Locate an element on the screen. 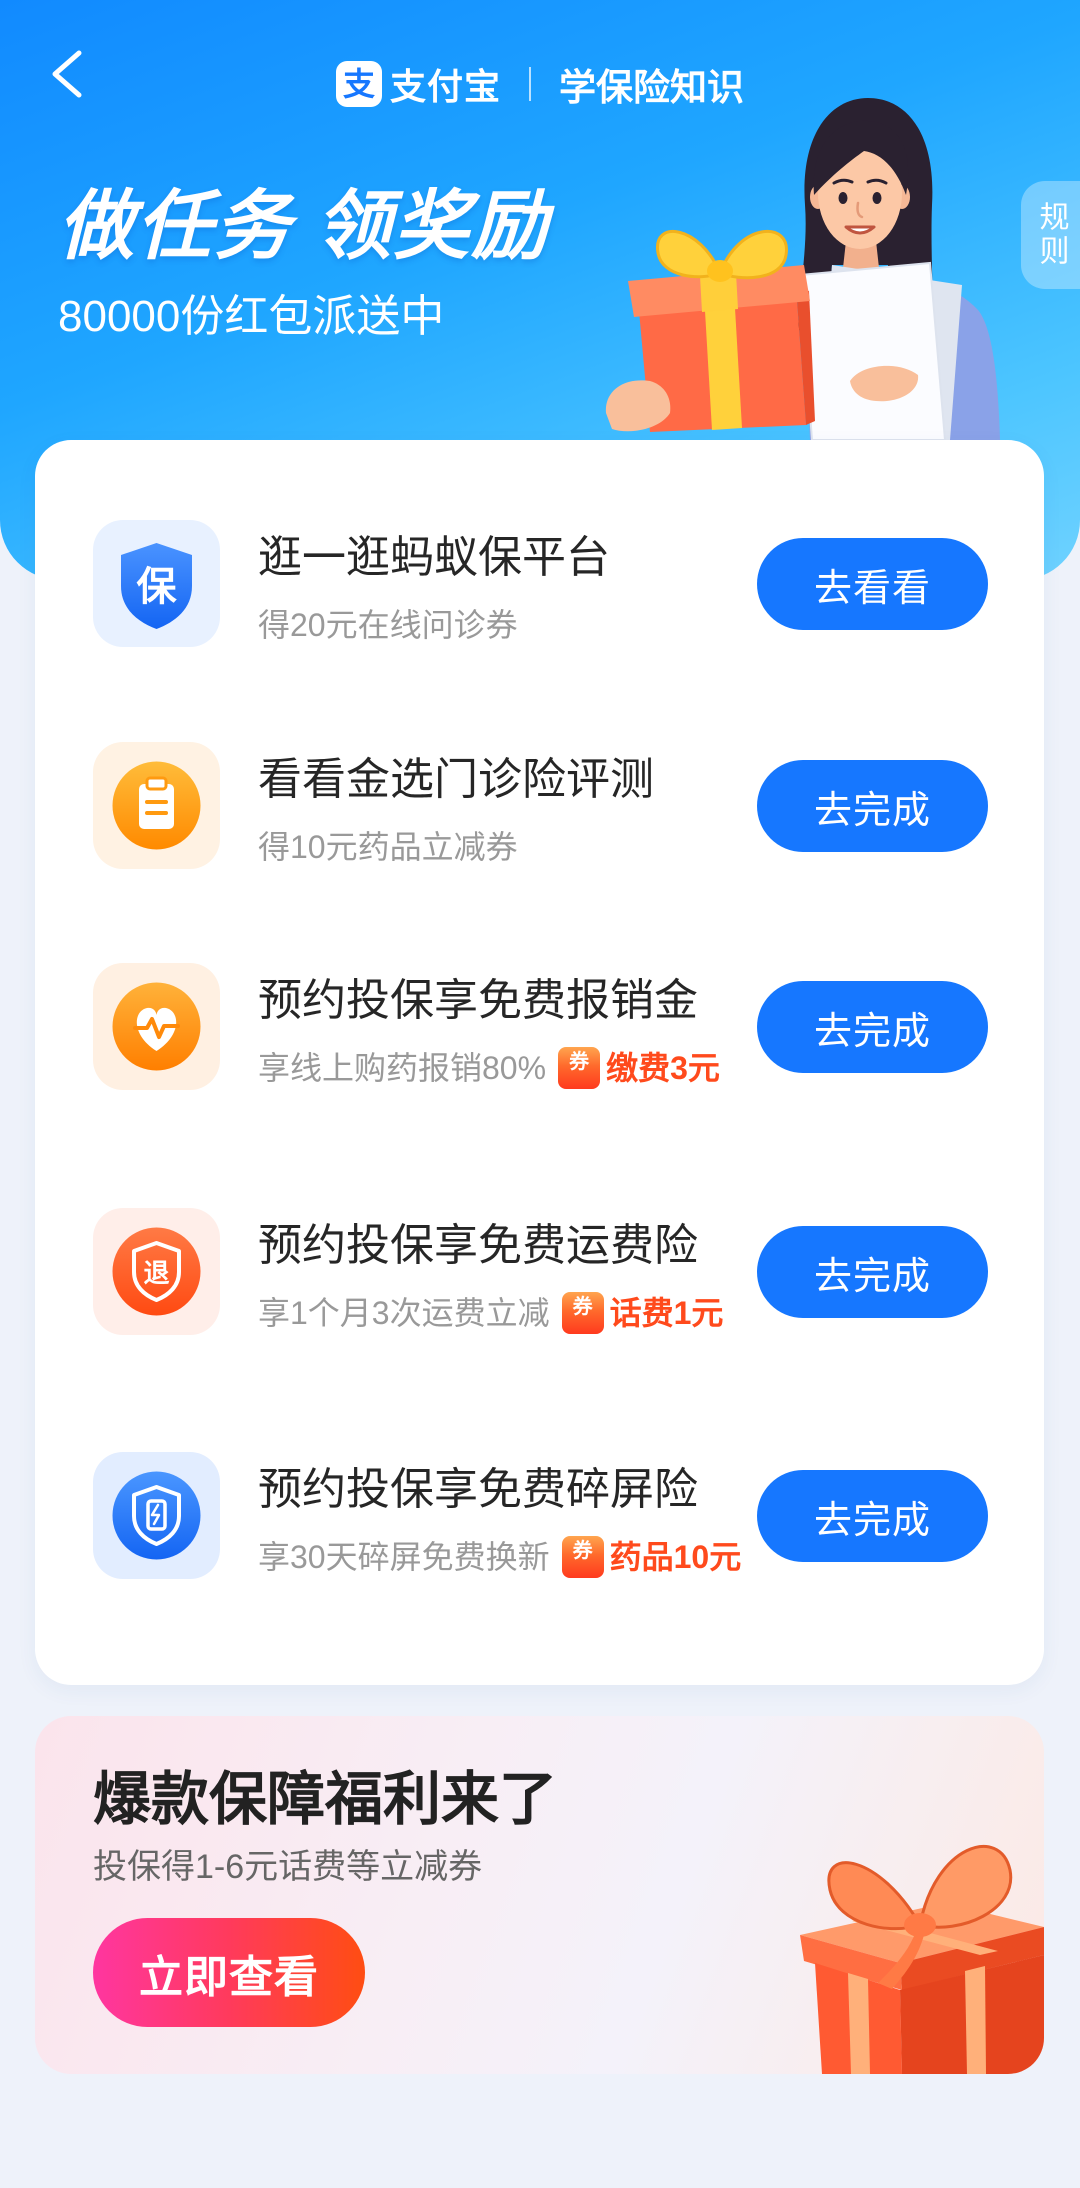 This screenshot has width=1080, height=2188. shield-glyph: 保 is located at coordinates (157, 587).